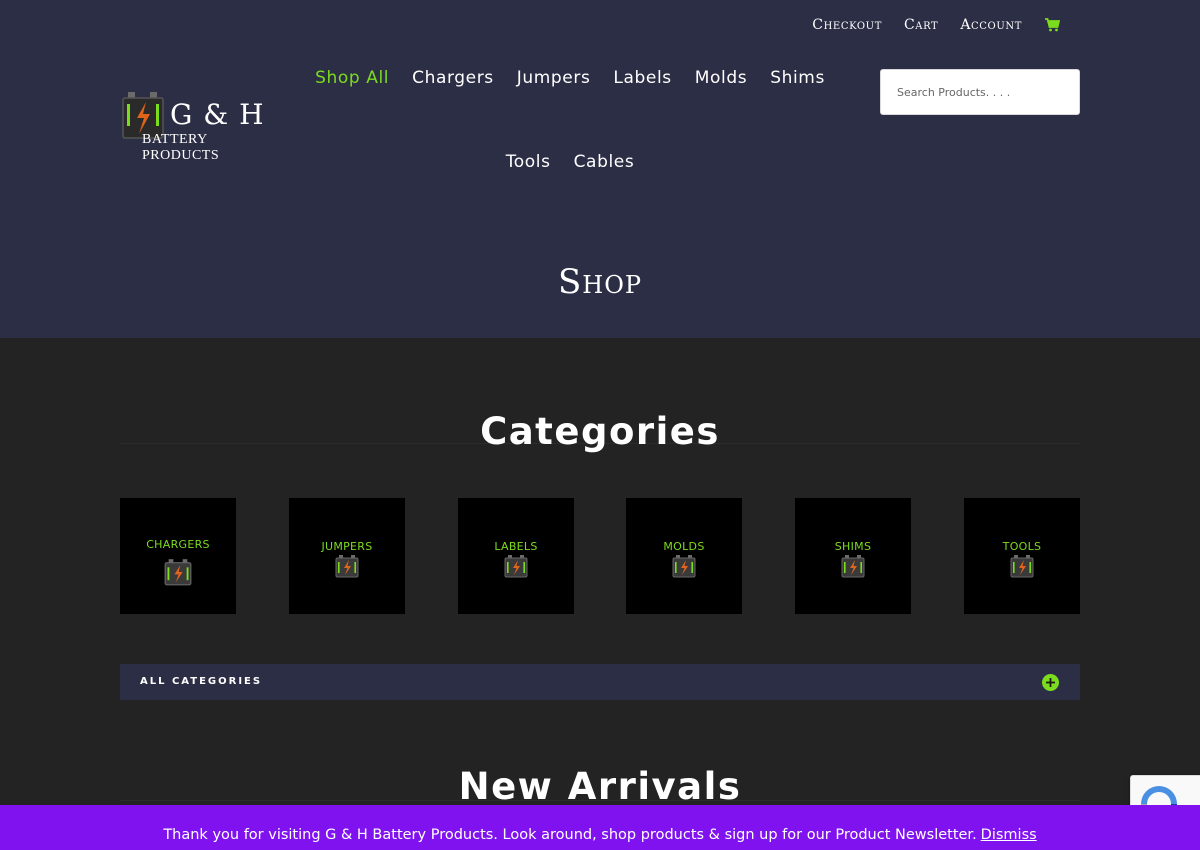 The width and height of the screenshot is (1200, 850). I want to click on categories-heading: Categories, so click(600, 431).